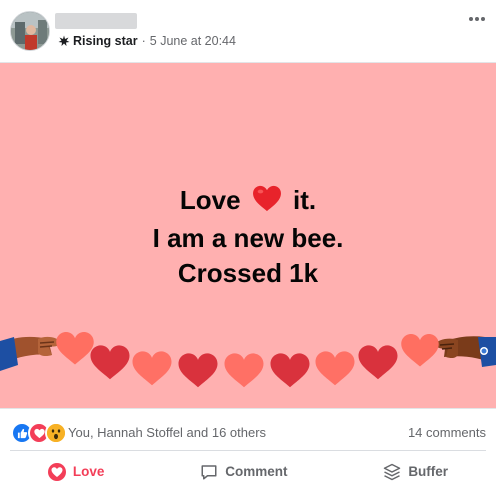 The width and height of the screenshot is (496, 491). Describe the element at coordinates (105, 41) in the screenshot. I see `author-badge: Rising star` at that location.